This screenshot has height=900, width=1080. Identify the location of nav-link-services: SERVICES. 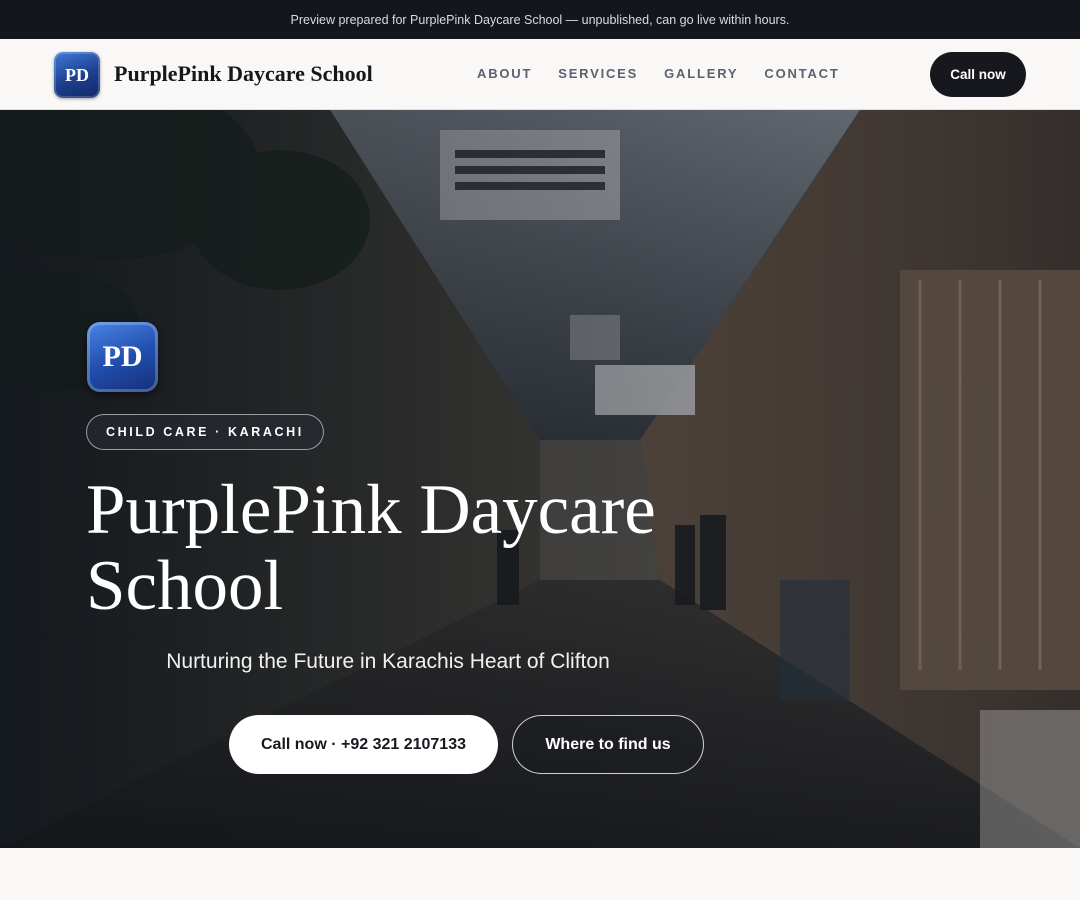
(598, 73).